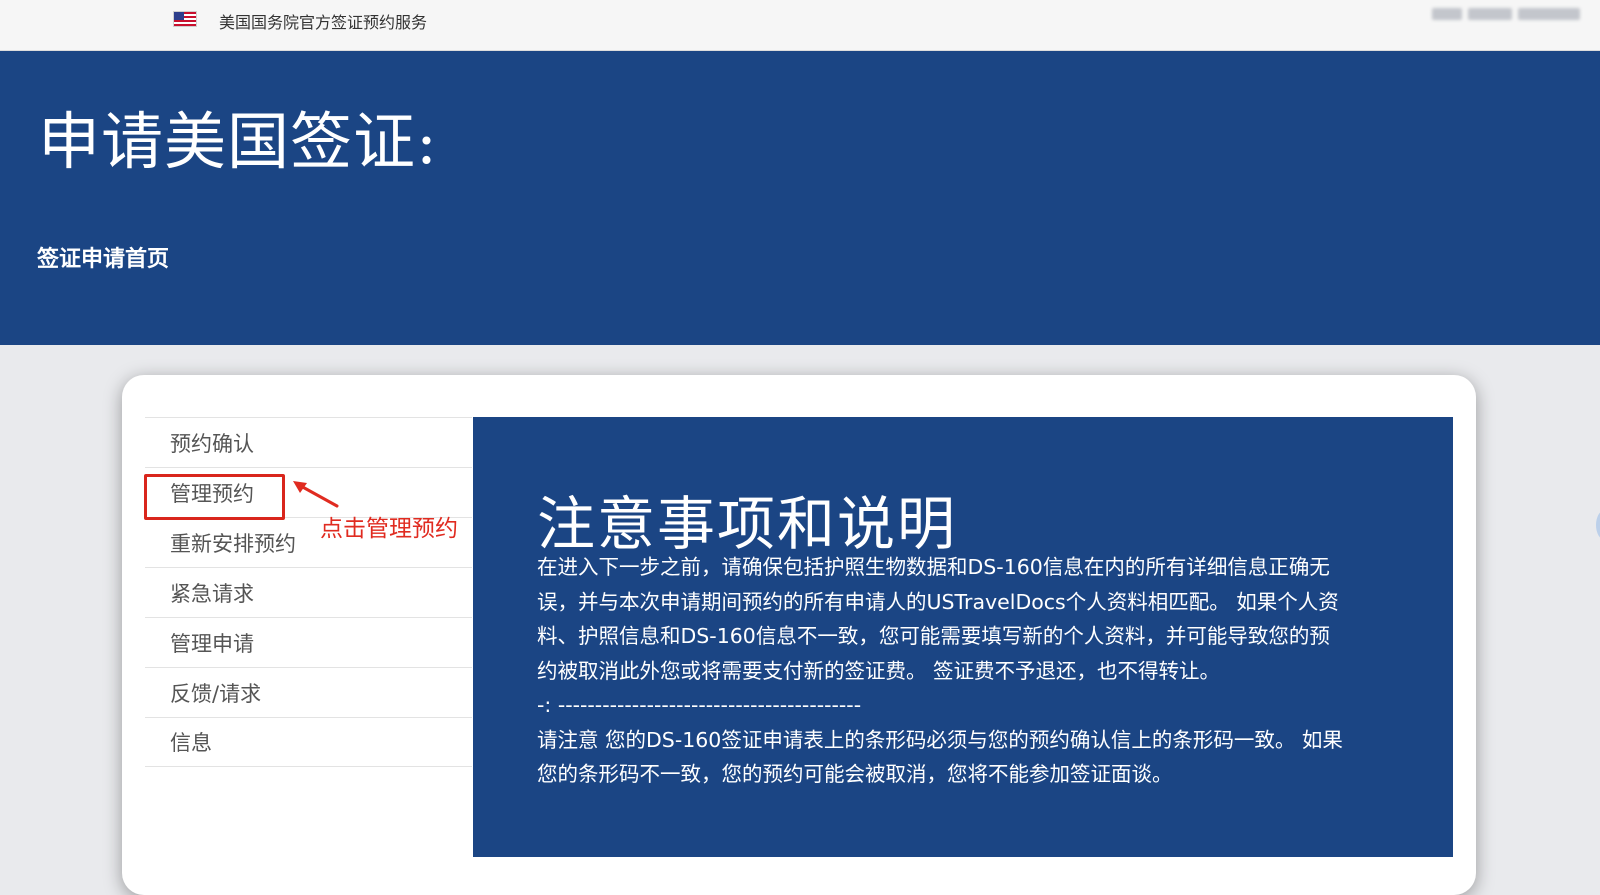  I want to click on site-name: 美国国务院官方签证预约服务, so click(323, 22).